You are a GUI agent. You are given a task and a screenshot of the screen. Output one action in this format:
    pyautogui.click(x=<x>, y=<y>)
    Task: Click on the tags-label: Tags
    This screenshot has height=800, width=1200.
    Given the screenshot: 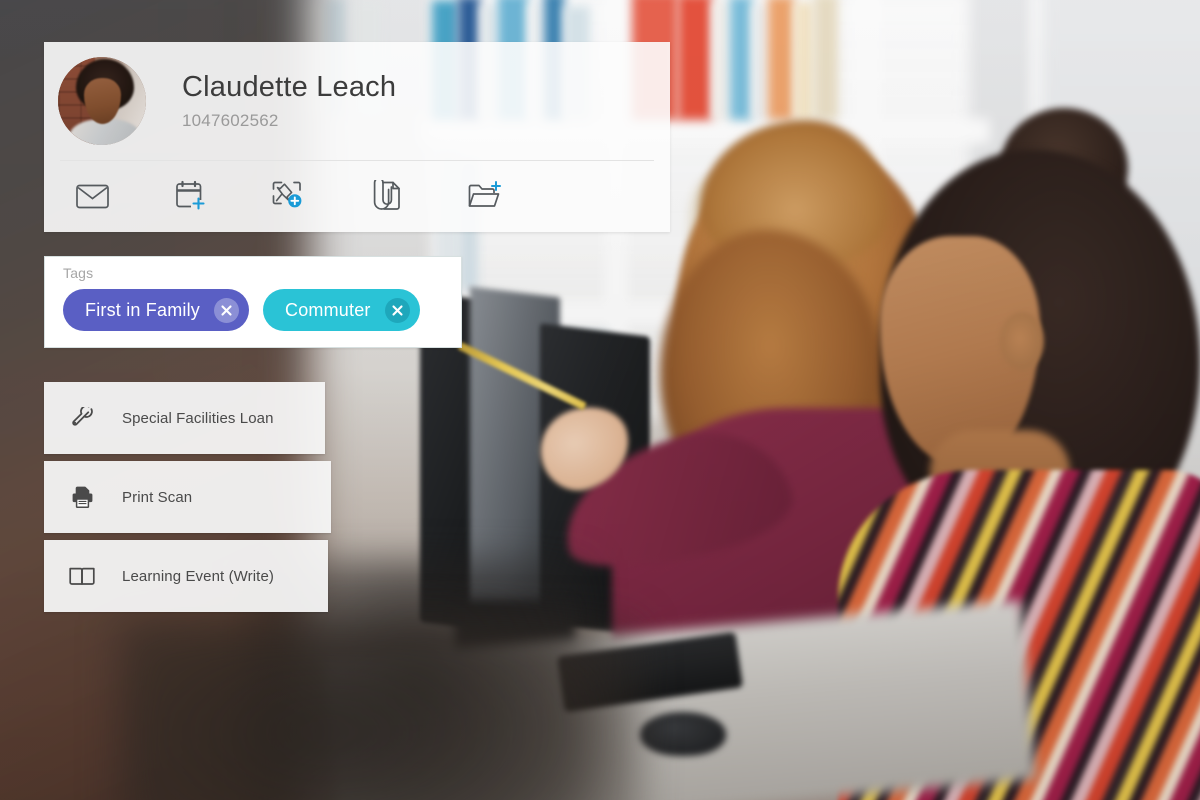 What is the action you would take?
    pyautogui.click(x=78, y=273)
    